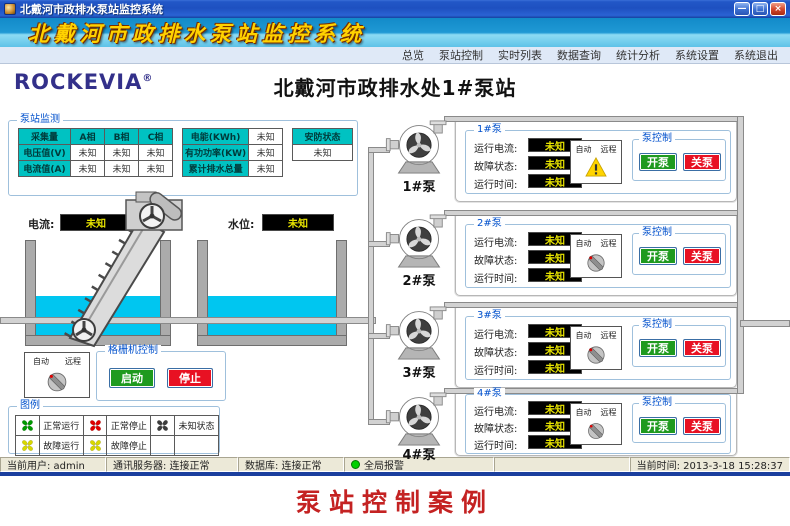 The width and height of the screenshot is (790, 526). What do you see at coordinates (419, 281) in the screenshot?
I see `pump-name: 2#泵` at bounding box center [419, 281].